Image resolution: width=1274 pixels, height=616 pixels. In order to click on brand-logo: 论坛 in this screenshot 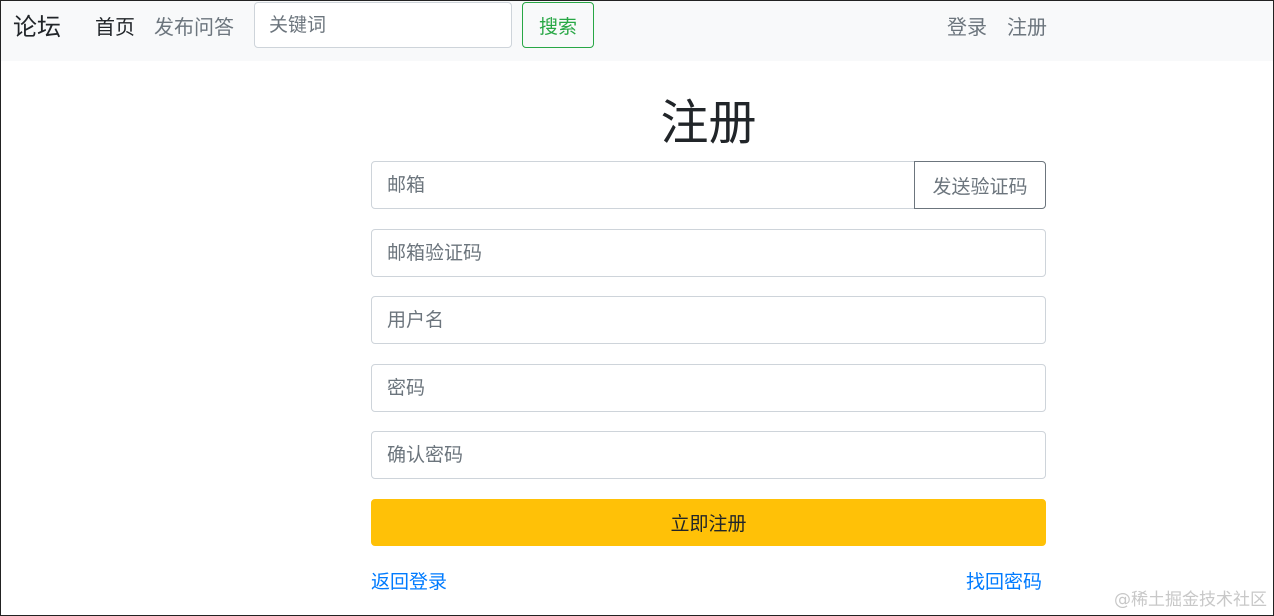, I will do `click(37, 27)`.